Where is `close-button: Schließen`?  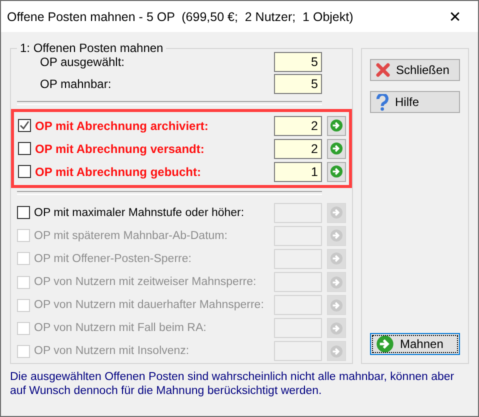 close-button: Schließen is located at coordinates (415, 70).